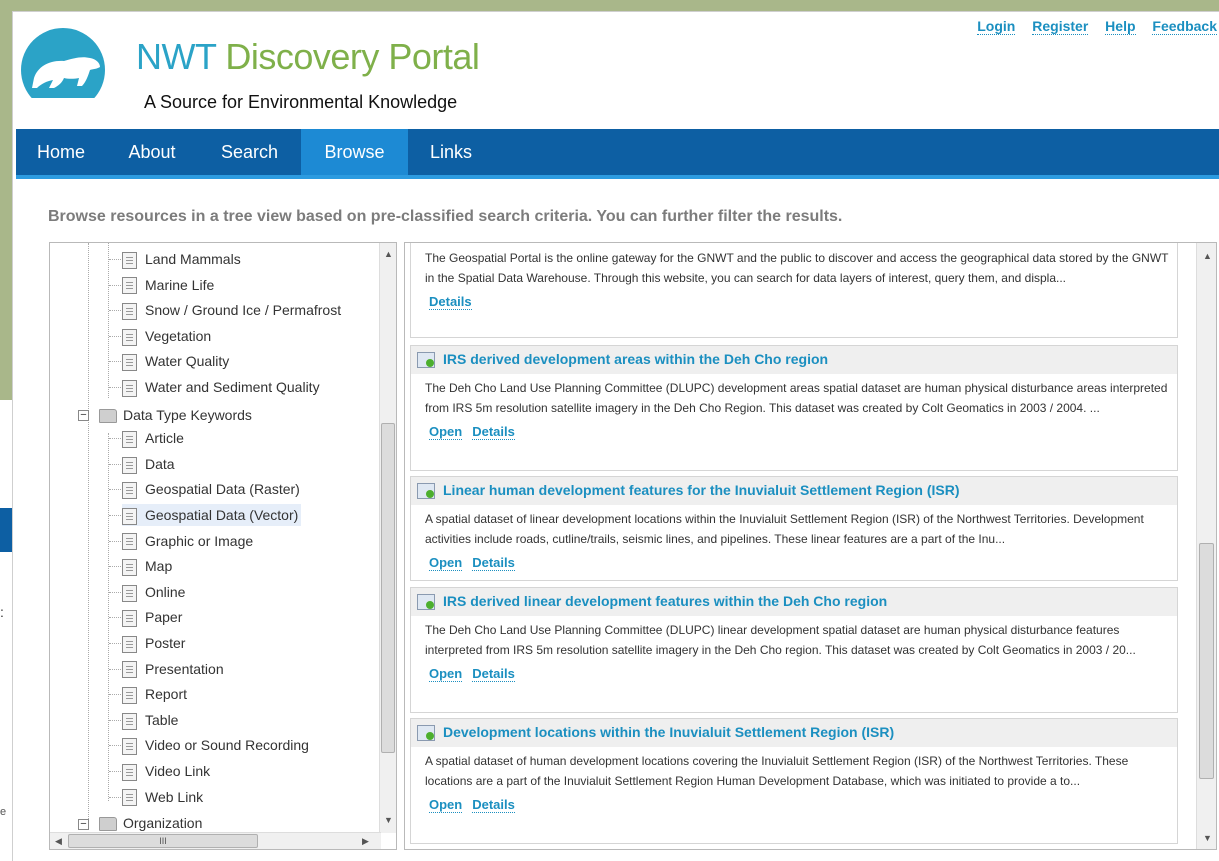  I want to click on tree-item: Geospatial Data (Raster), so click(212, 489).